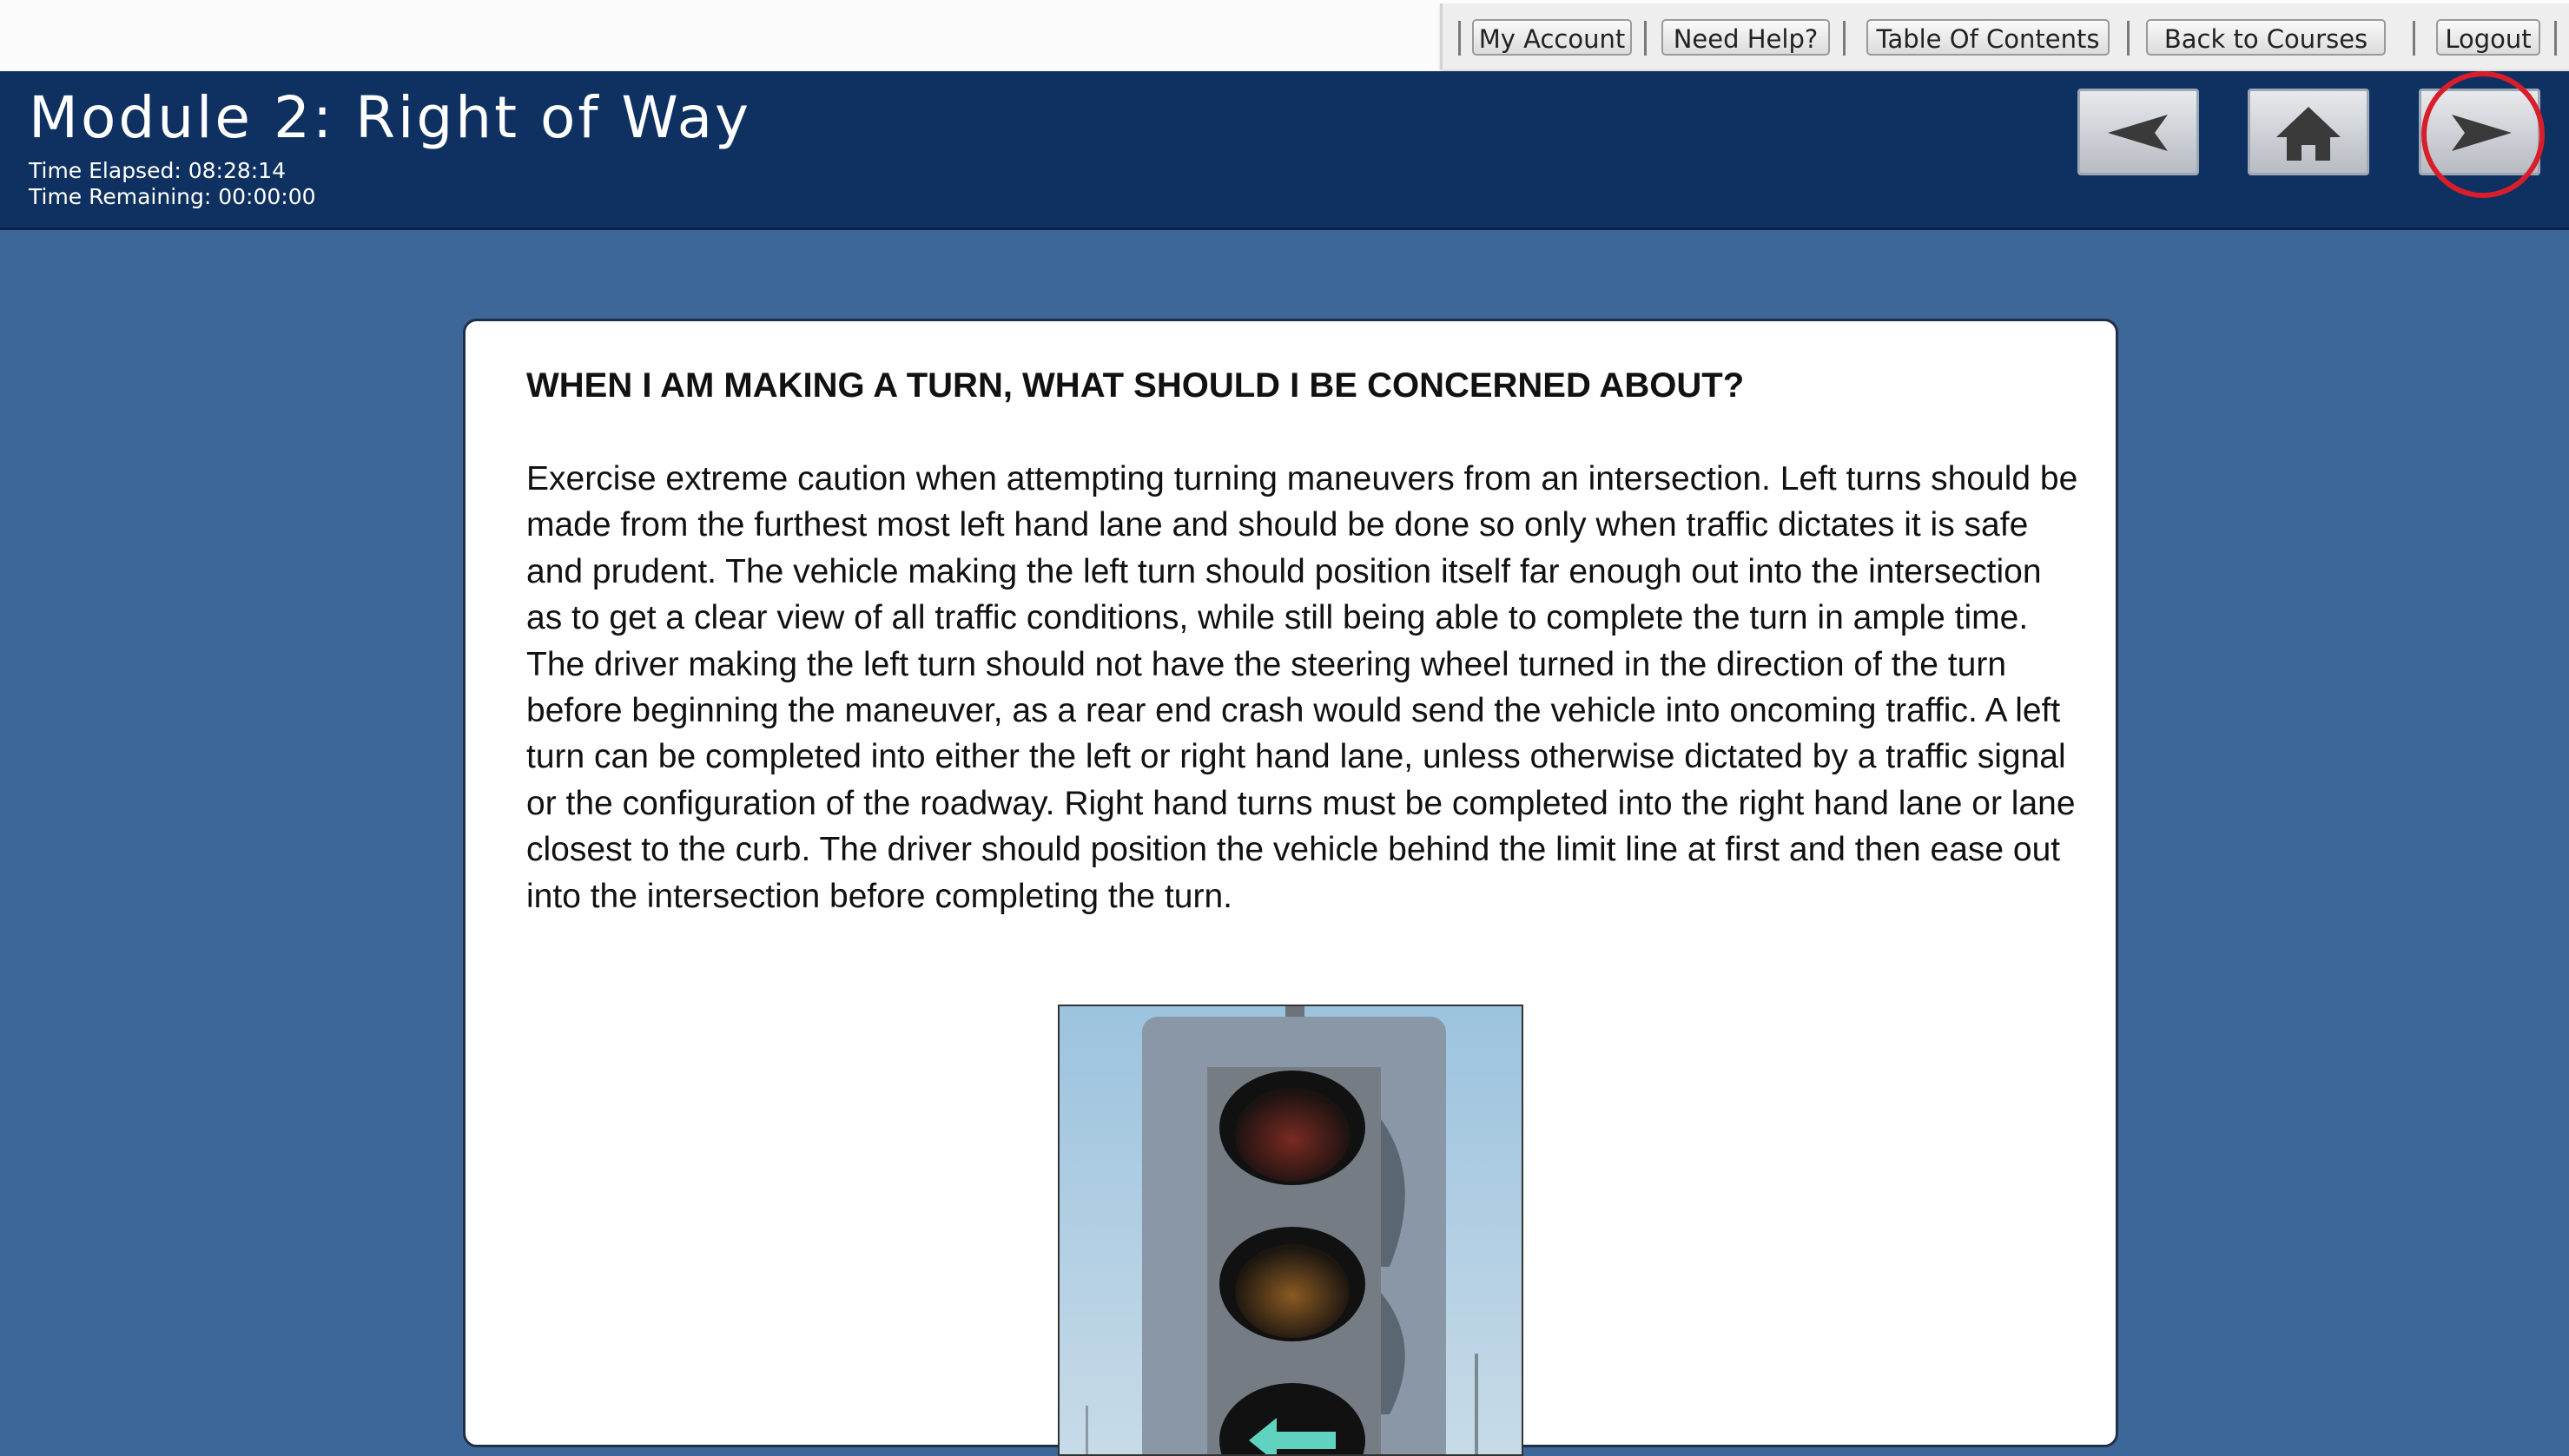 Image resolution: width=2569 pixels, height=1456 pixels. What do you see at coordinates (157, 170) in the screenshot?
I see `time-elapsed: Time Elapsed: 08:28:14` at bounding box center [157, 170].